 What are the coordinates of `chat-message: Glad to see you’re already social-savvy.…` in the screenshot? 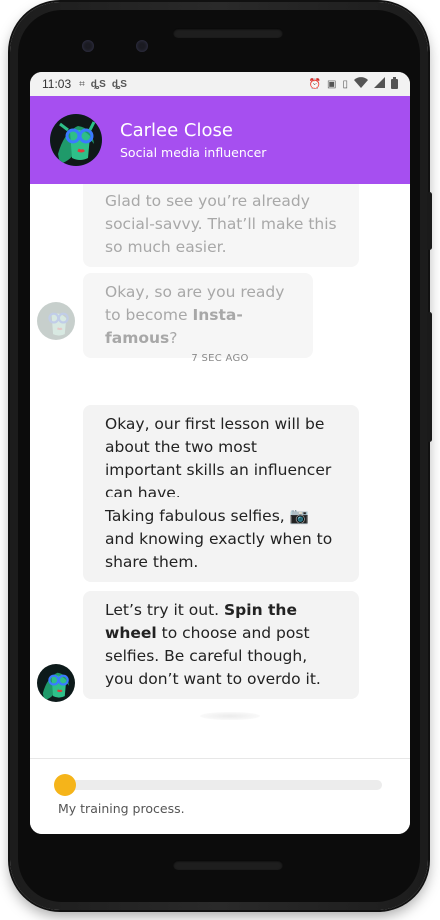 It's located at (221, 225).